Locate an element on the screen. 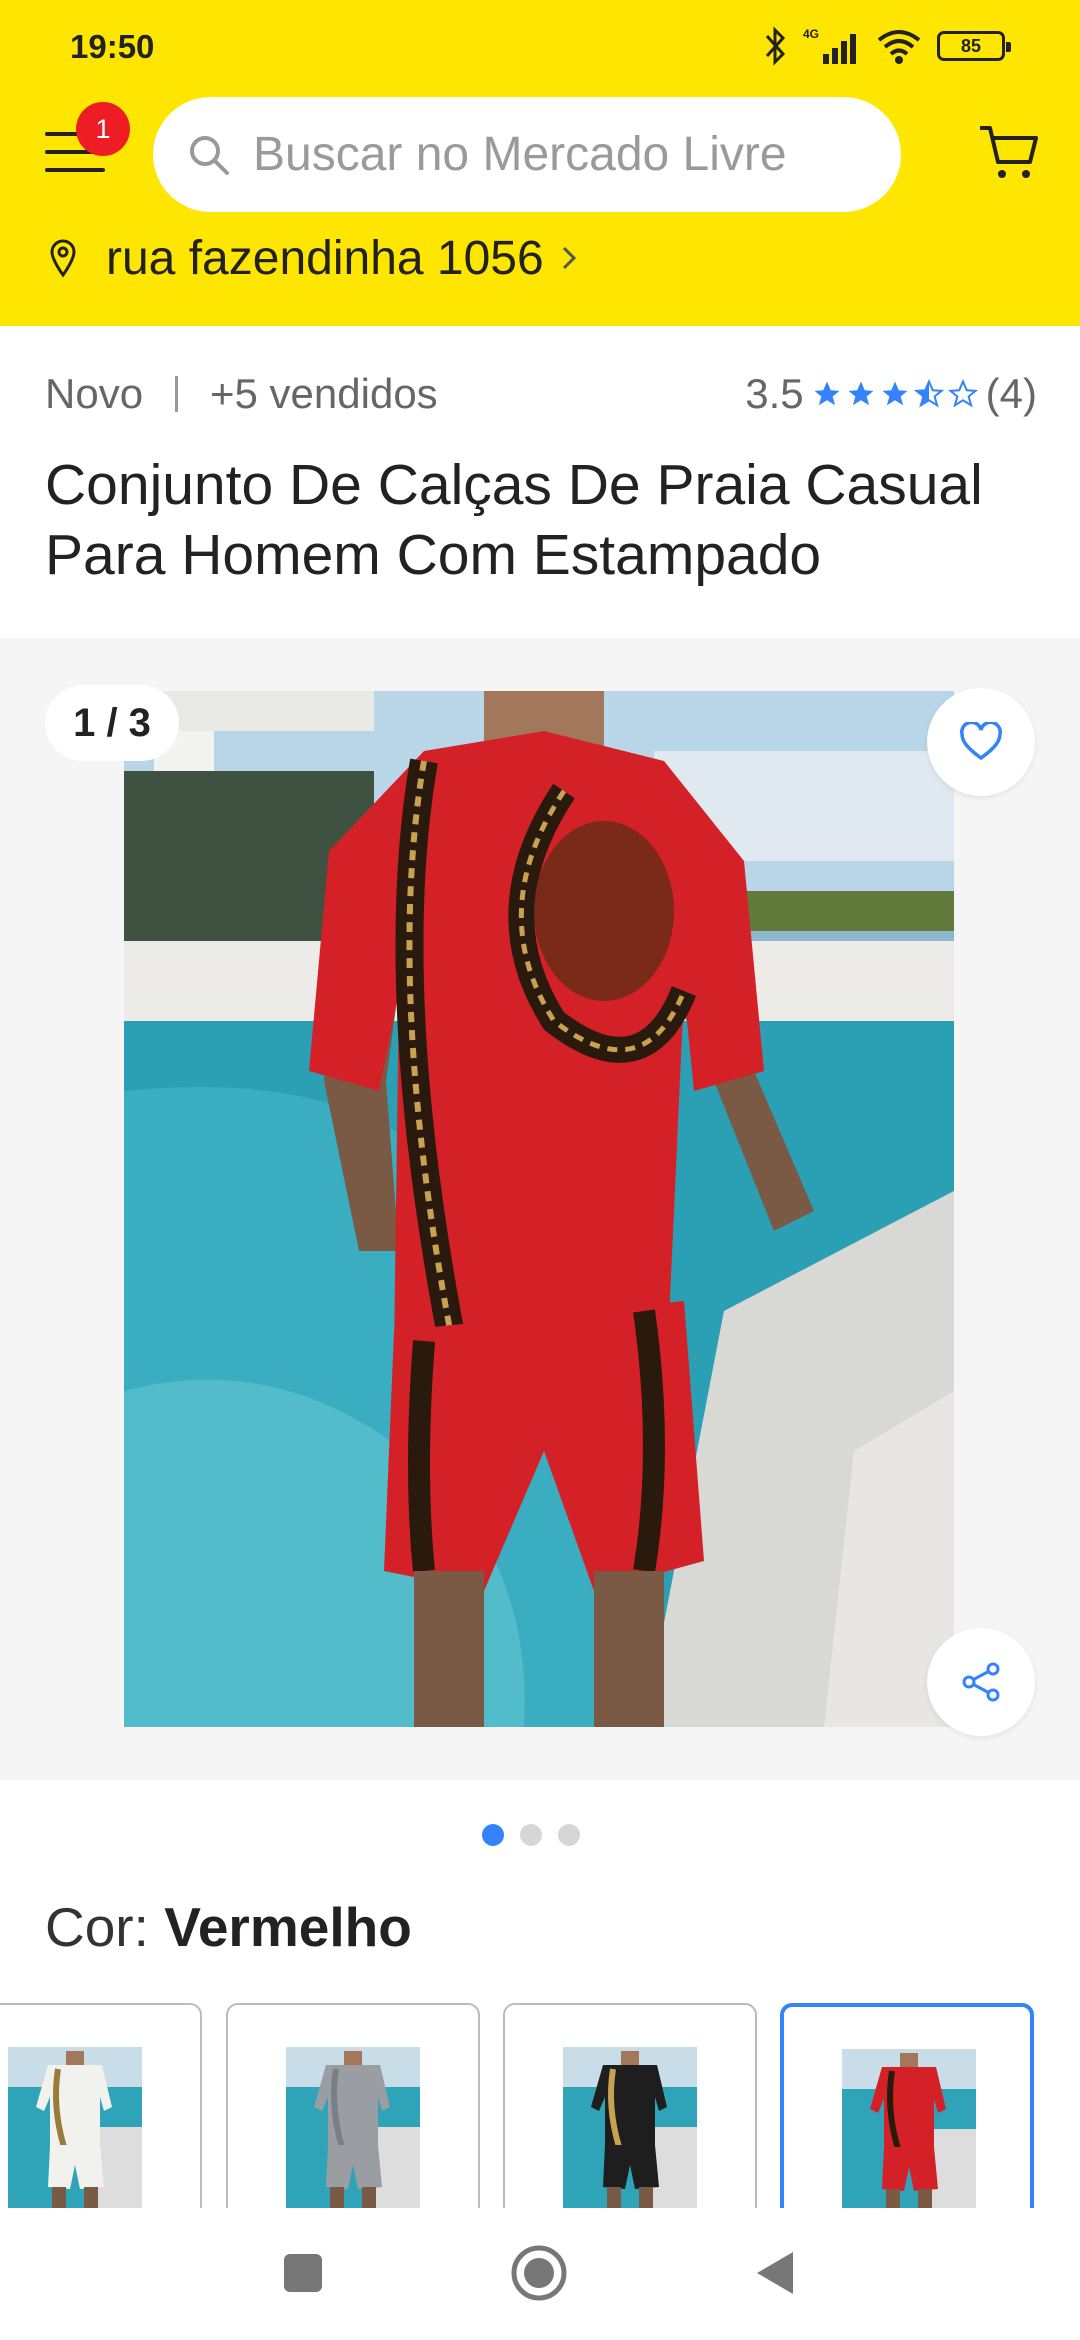 The height and width of the screenshot is (2340, 1080). status-icons: 4G 85 is located at coordinates (887, 46).